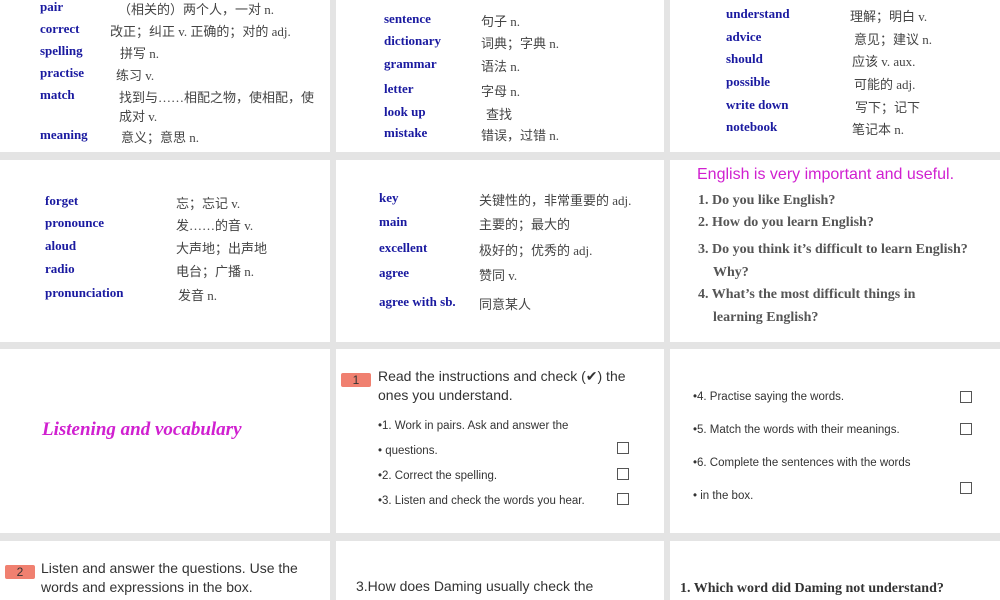 This screenshot has width=1000, height=600. I want to click on vocab-word: spelling, so click(61, 50).